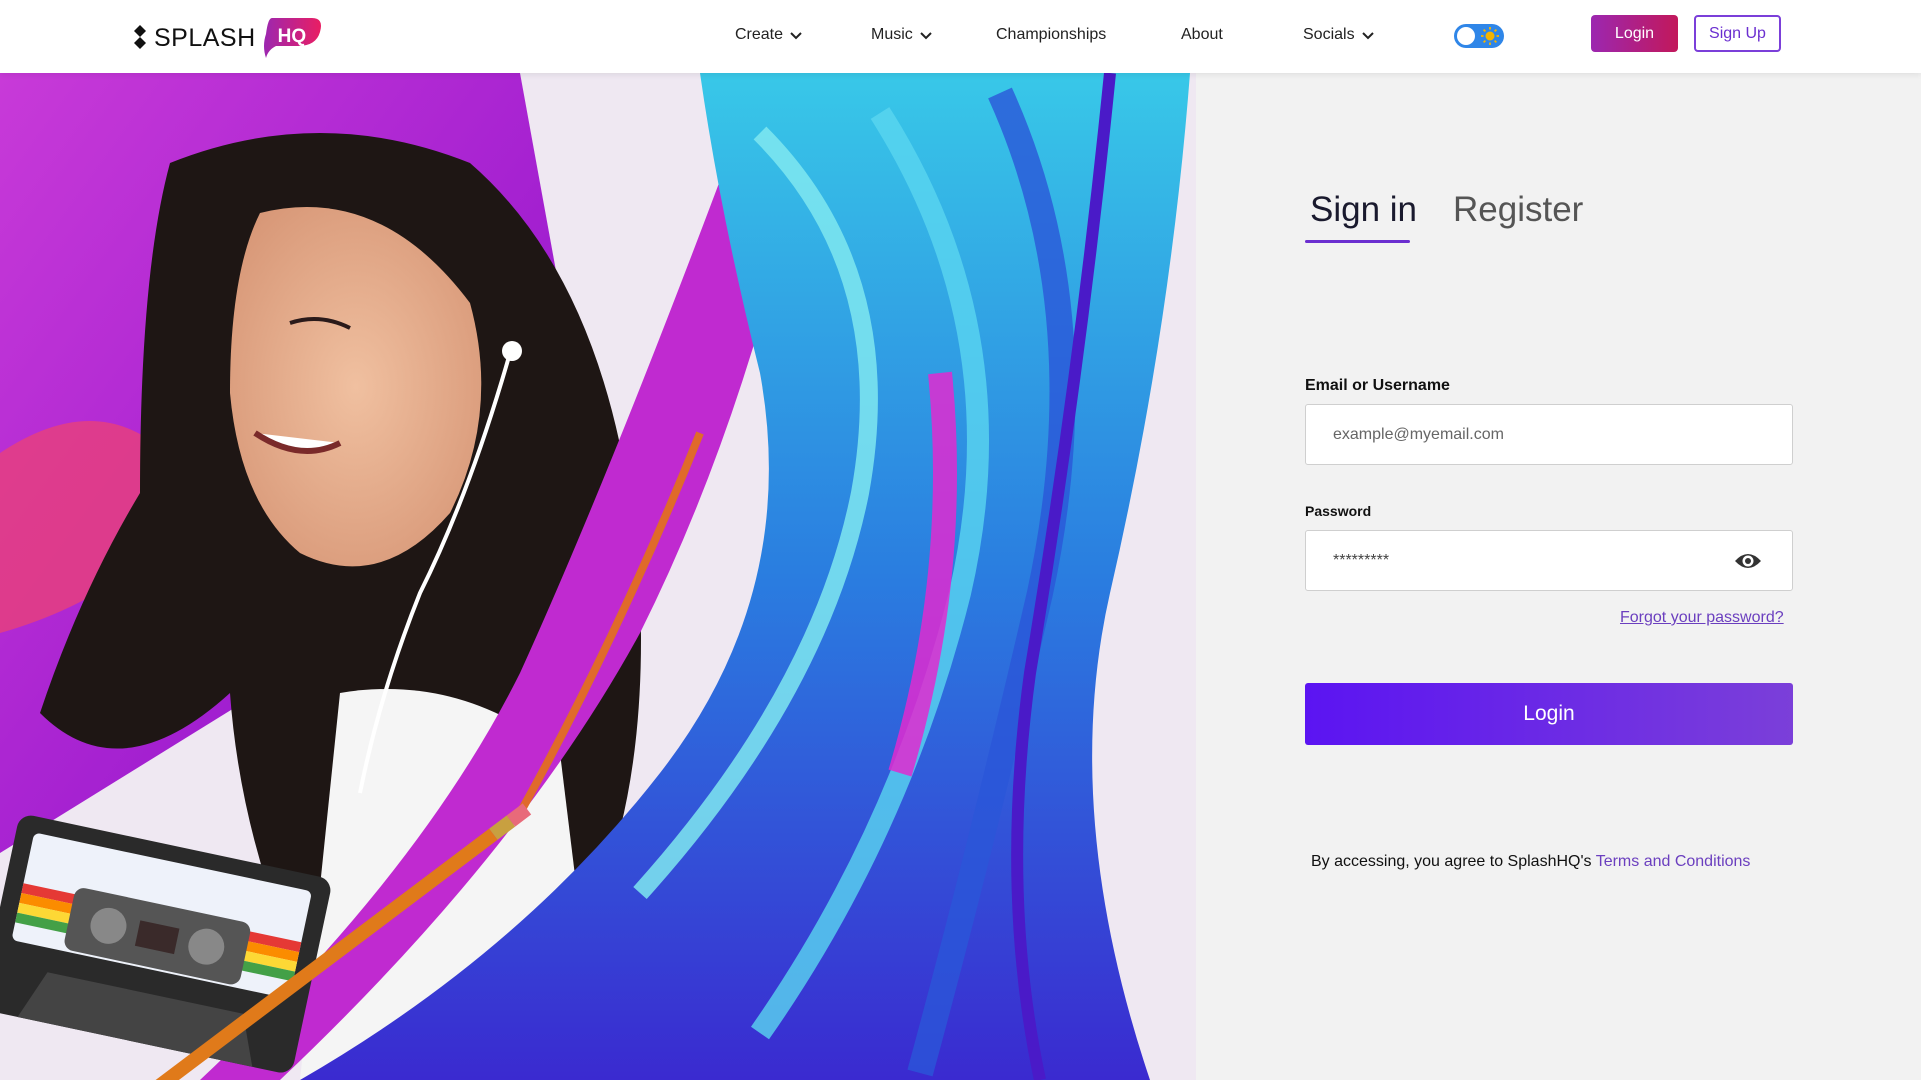 The width and height of the screenshot is (1921, 1080). What do you see at coordinates (1451, 861) in the screenshot?
I see `terms-prefix: By accessing, you agree to SplashHQ's` at bounding box center [1451, 861].